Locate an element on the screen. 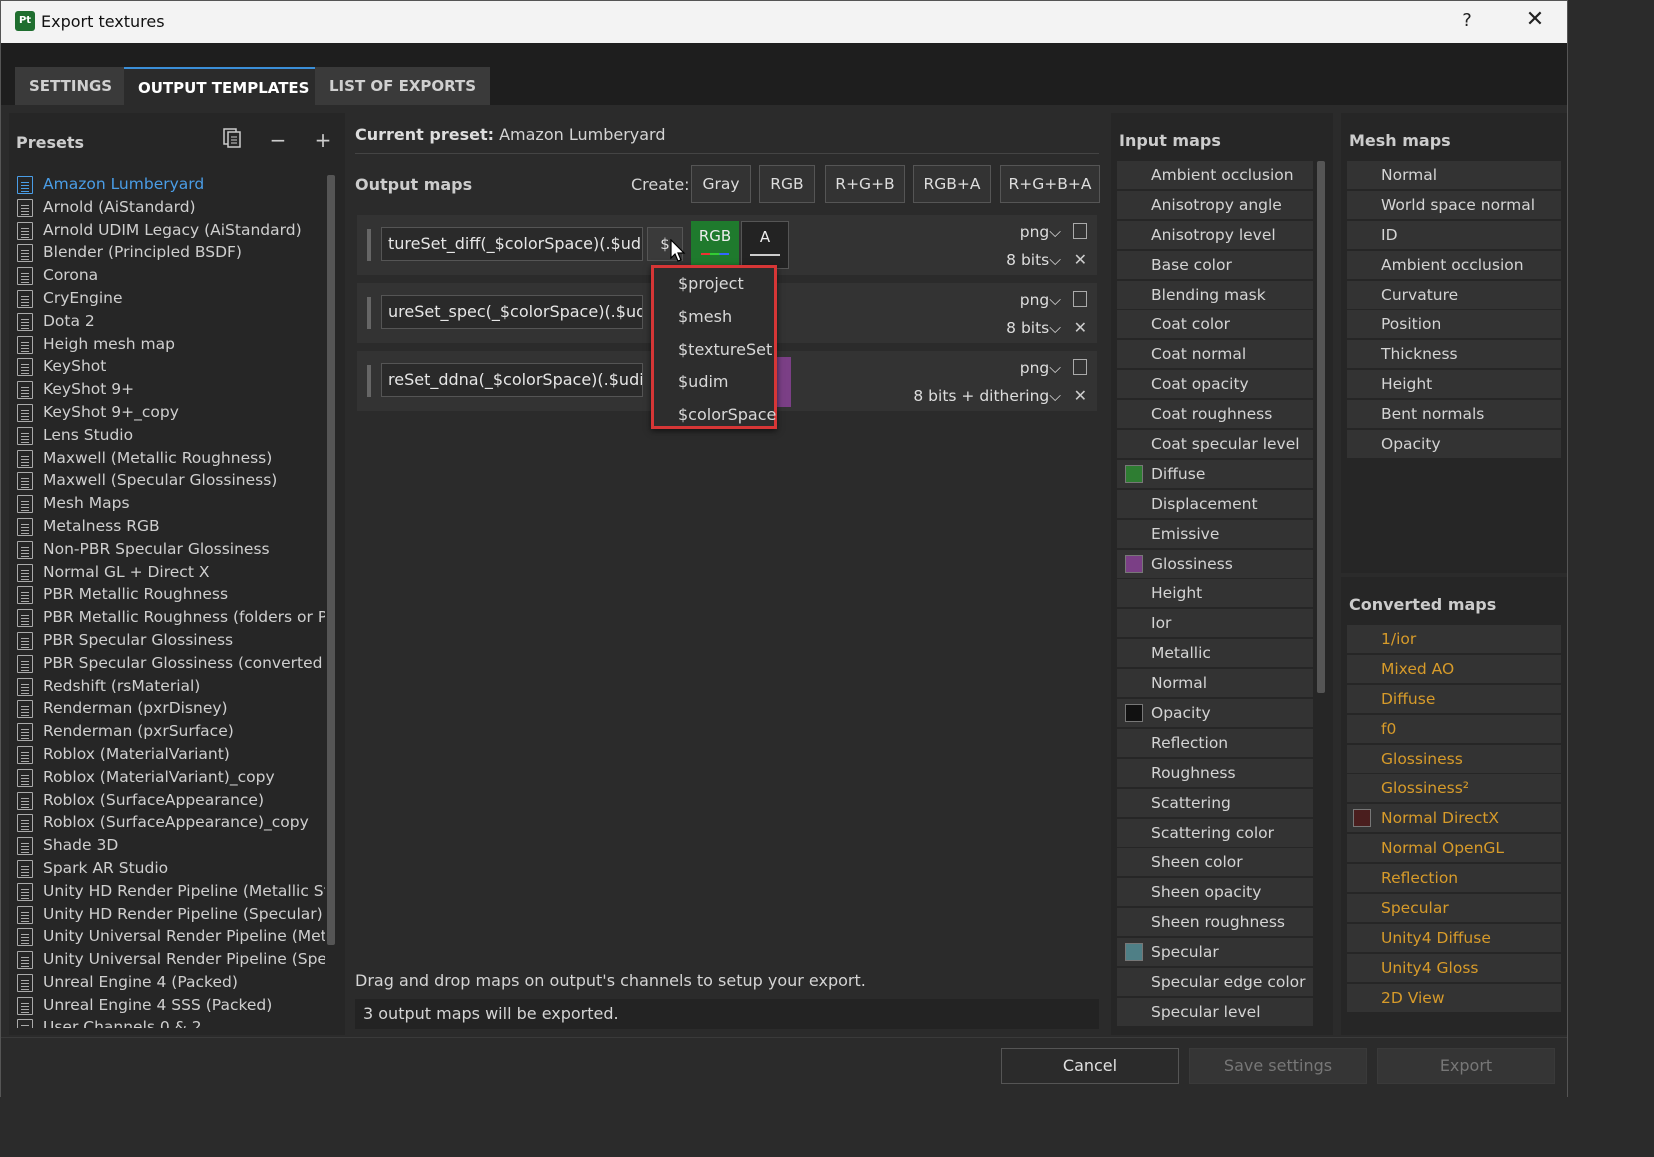  input-map-item: Coat color is located at coordinates (1215, 324).